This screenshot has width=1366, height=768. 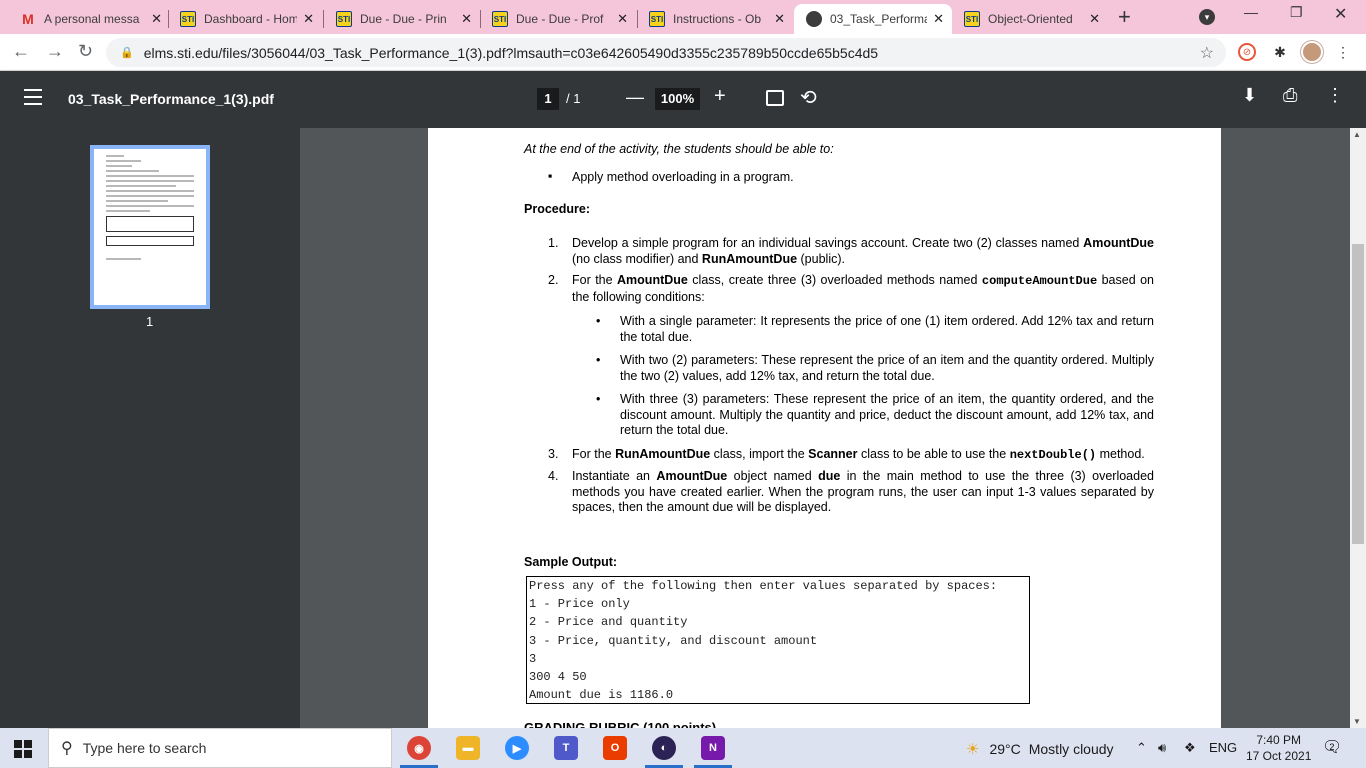 What do you see at coordinates (720, 96) in the screenshot?
I see `zoom-in-icon: +` at bounding box center [720, 96].